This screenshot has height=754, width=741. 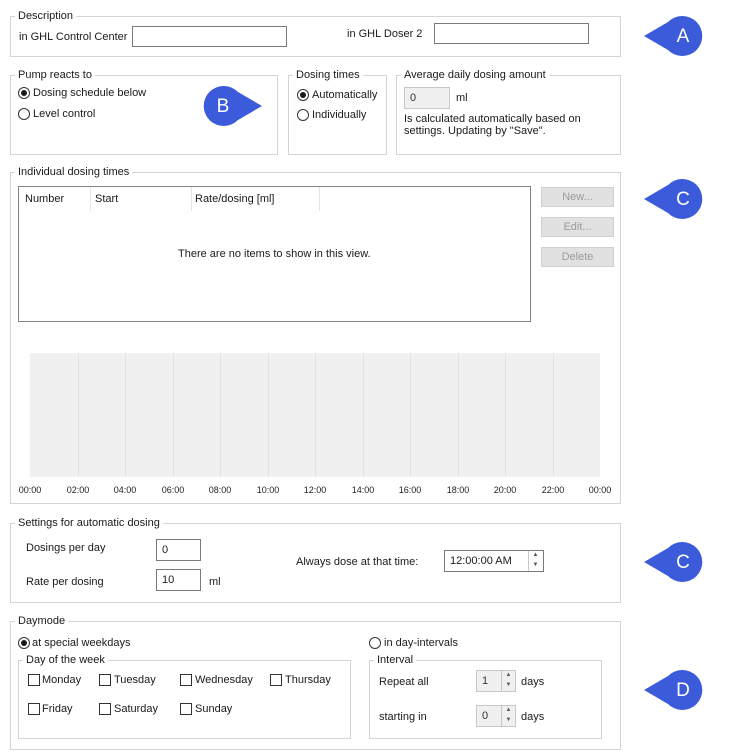 What do you see at coordinates (475, 75) in the screenshot?
I see `average-legend: Average daily dosing amount` at bounding box center [475, 75].